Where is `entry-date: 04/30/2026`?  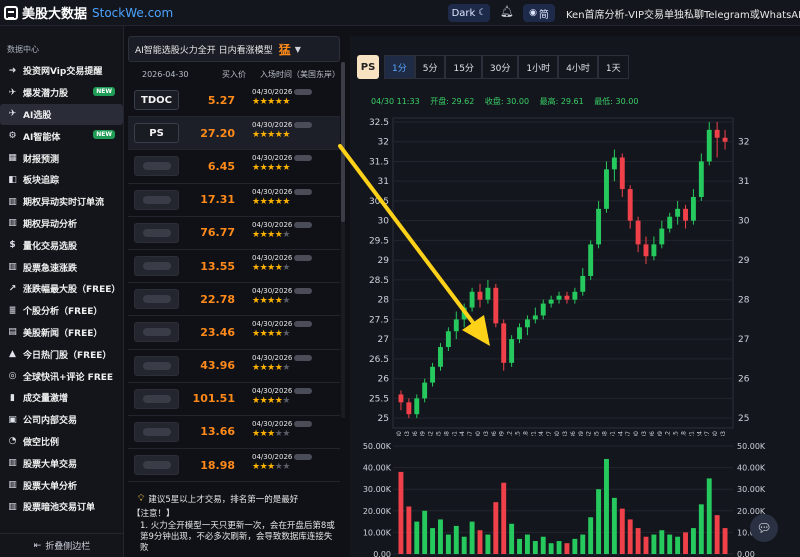
entry-date: 04/30/2026 is located at coordinates (295, 291).